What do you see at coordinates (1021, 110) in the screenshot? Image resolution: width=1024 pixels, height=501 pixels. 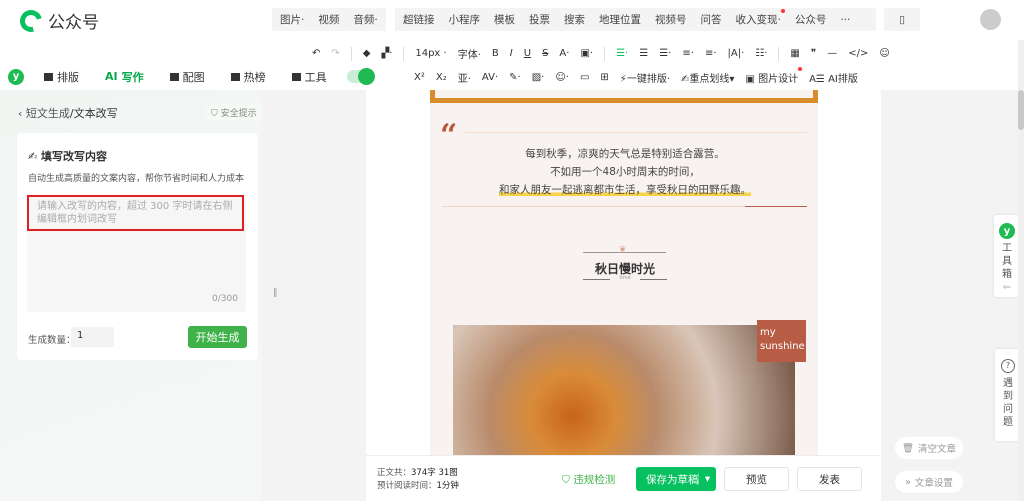 I see `scrollbar-thumb` at bounding box center [1021, 110].